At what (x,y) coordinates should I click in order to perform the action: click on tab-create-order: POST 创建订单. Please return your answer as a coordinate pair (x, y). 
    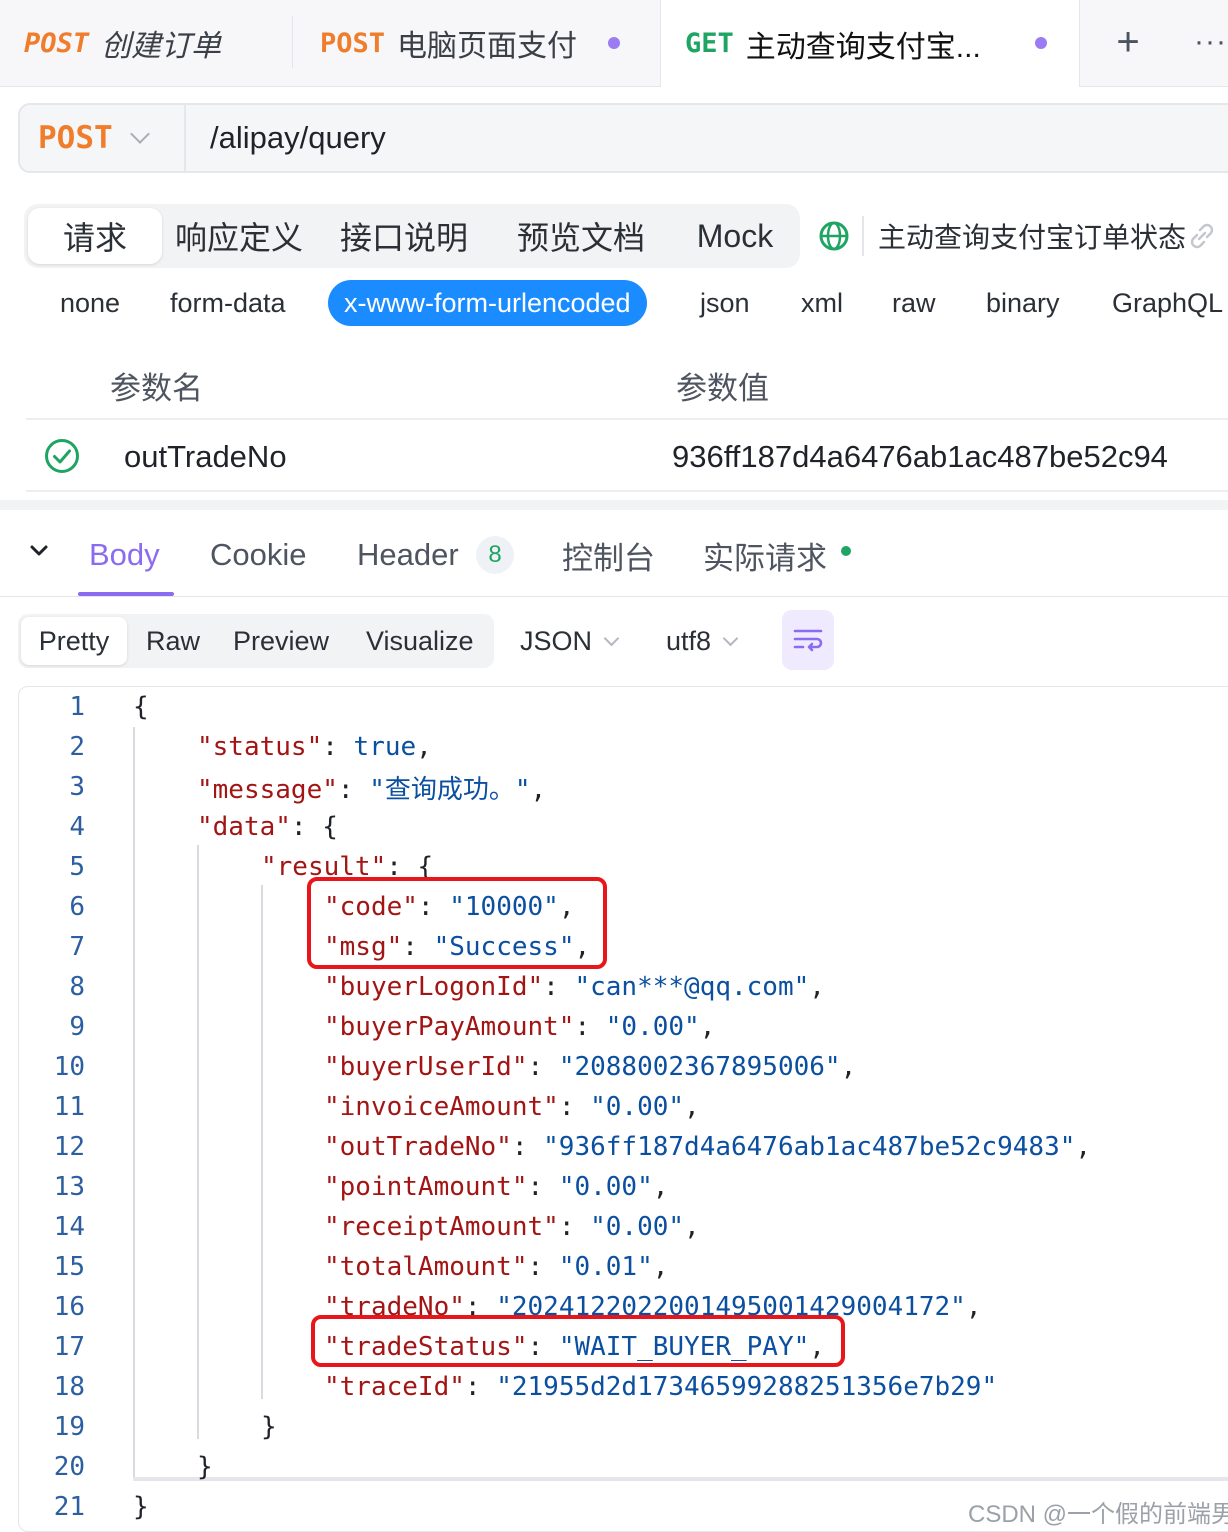
    Looking at the image, I should click on (146, 43).